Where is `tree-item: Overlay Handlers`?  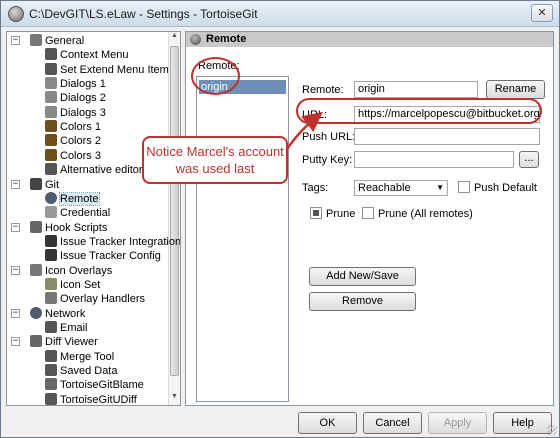 tree-item: Overlay Handlers is located at coordinates (95, 299).